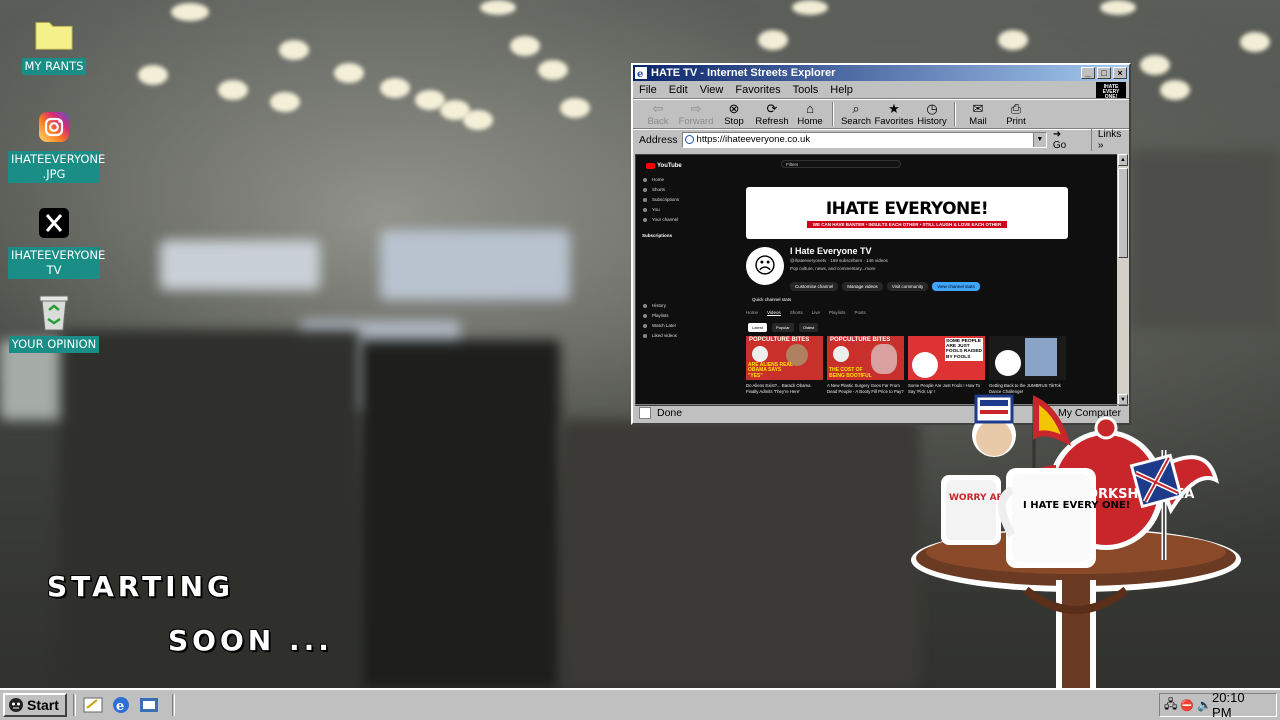 The image size is (1280, 720). Describe the element at coordinates (658, 108) in the screenshot. I see `back-arrow-icon: ⇦` at that location.